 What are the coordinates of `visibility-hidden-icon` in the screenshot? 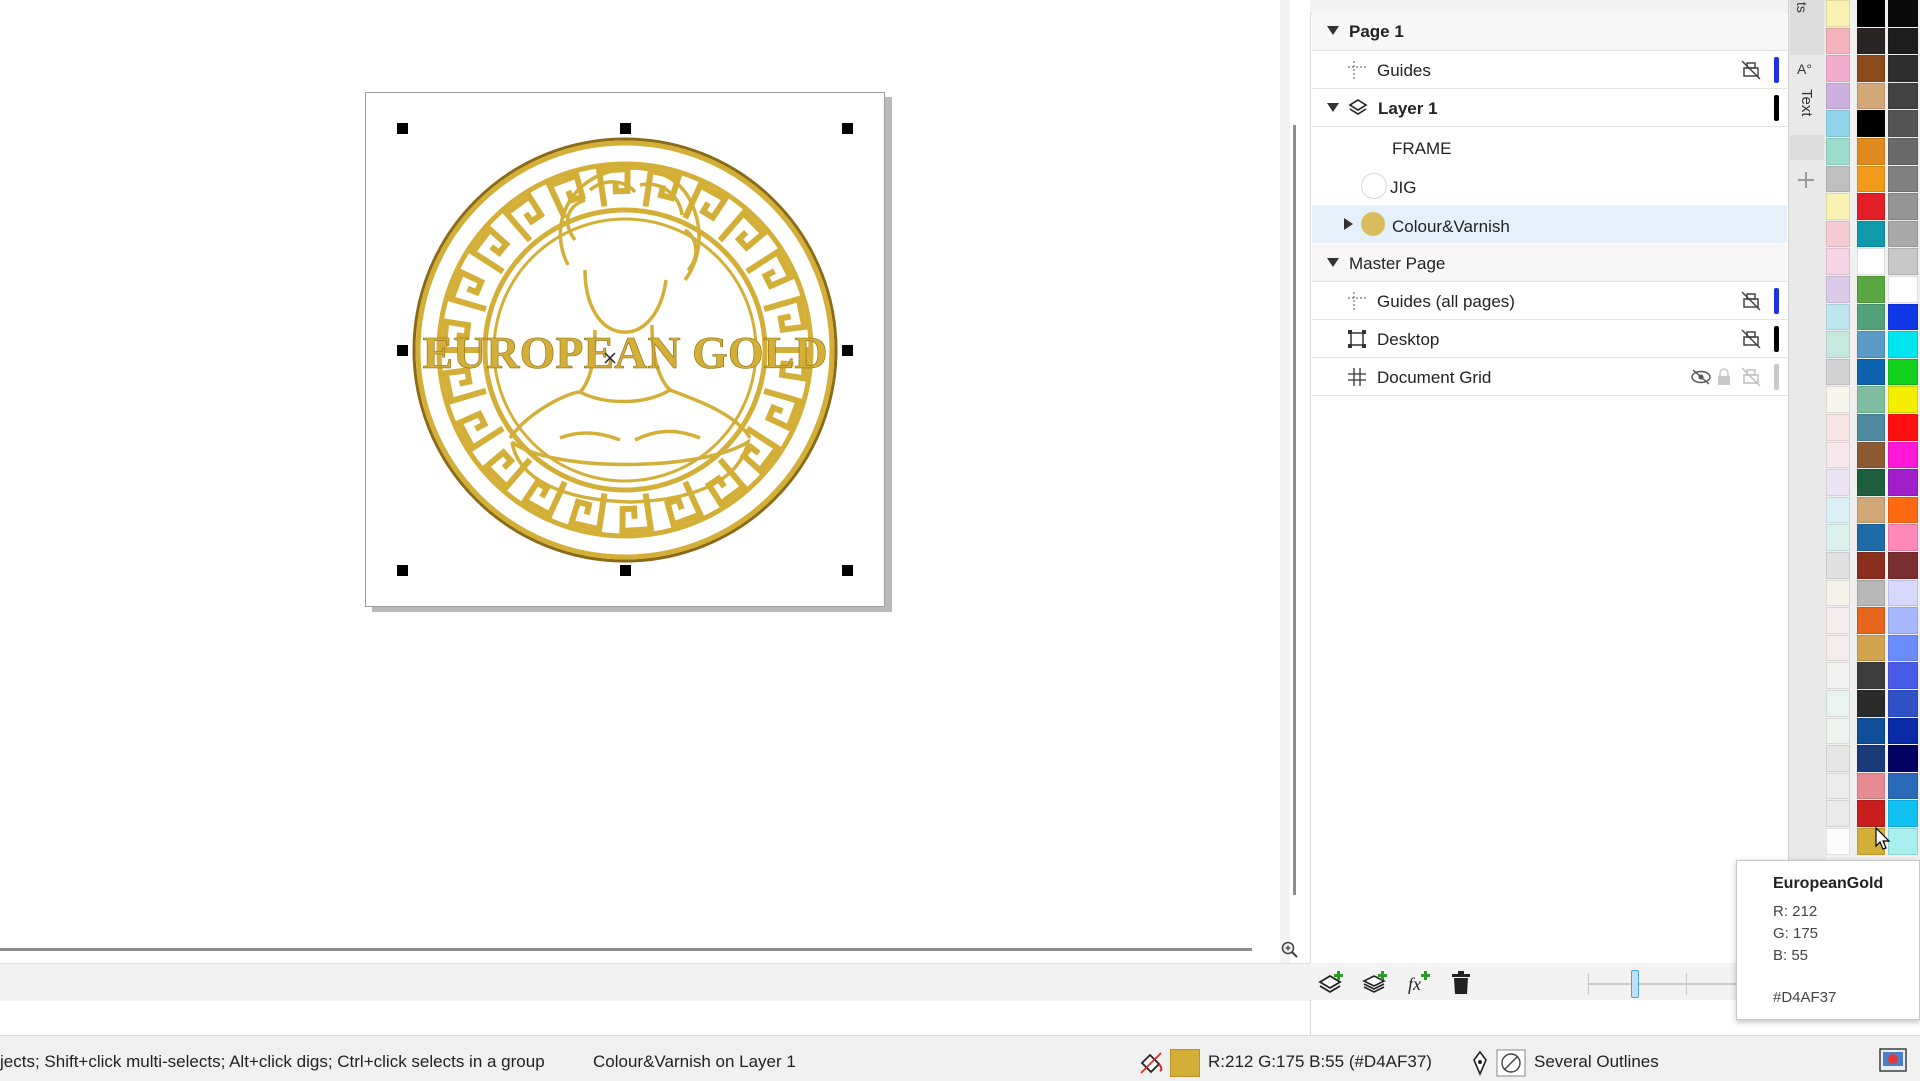 It's located at (1701, 377).